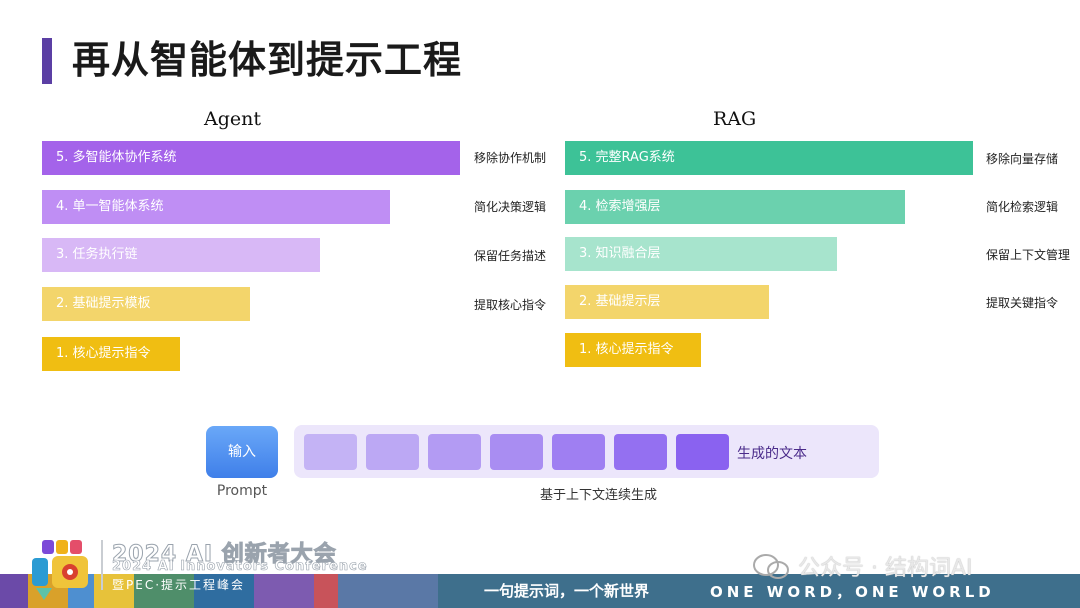 This screenshot has height=608, width=1080. What do you see at coordinates (852, 592) in the screenshot?
I see `footer-slogan-en: ONE WORD，ONE WORLD` at bounding box center [852, 592].